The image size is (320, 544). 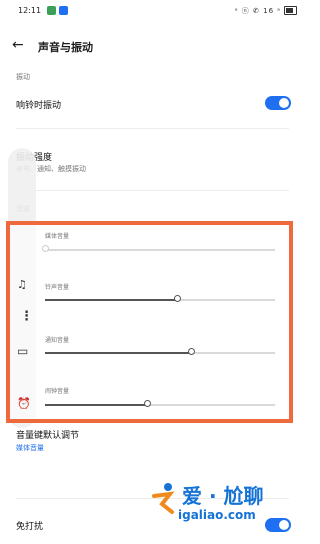 What do you see at coordinates (118, 353) in the screenshot?
I see `notification-volume-fill` at bounding box center [118, 353].